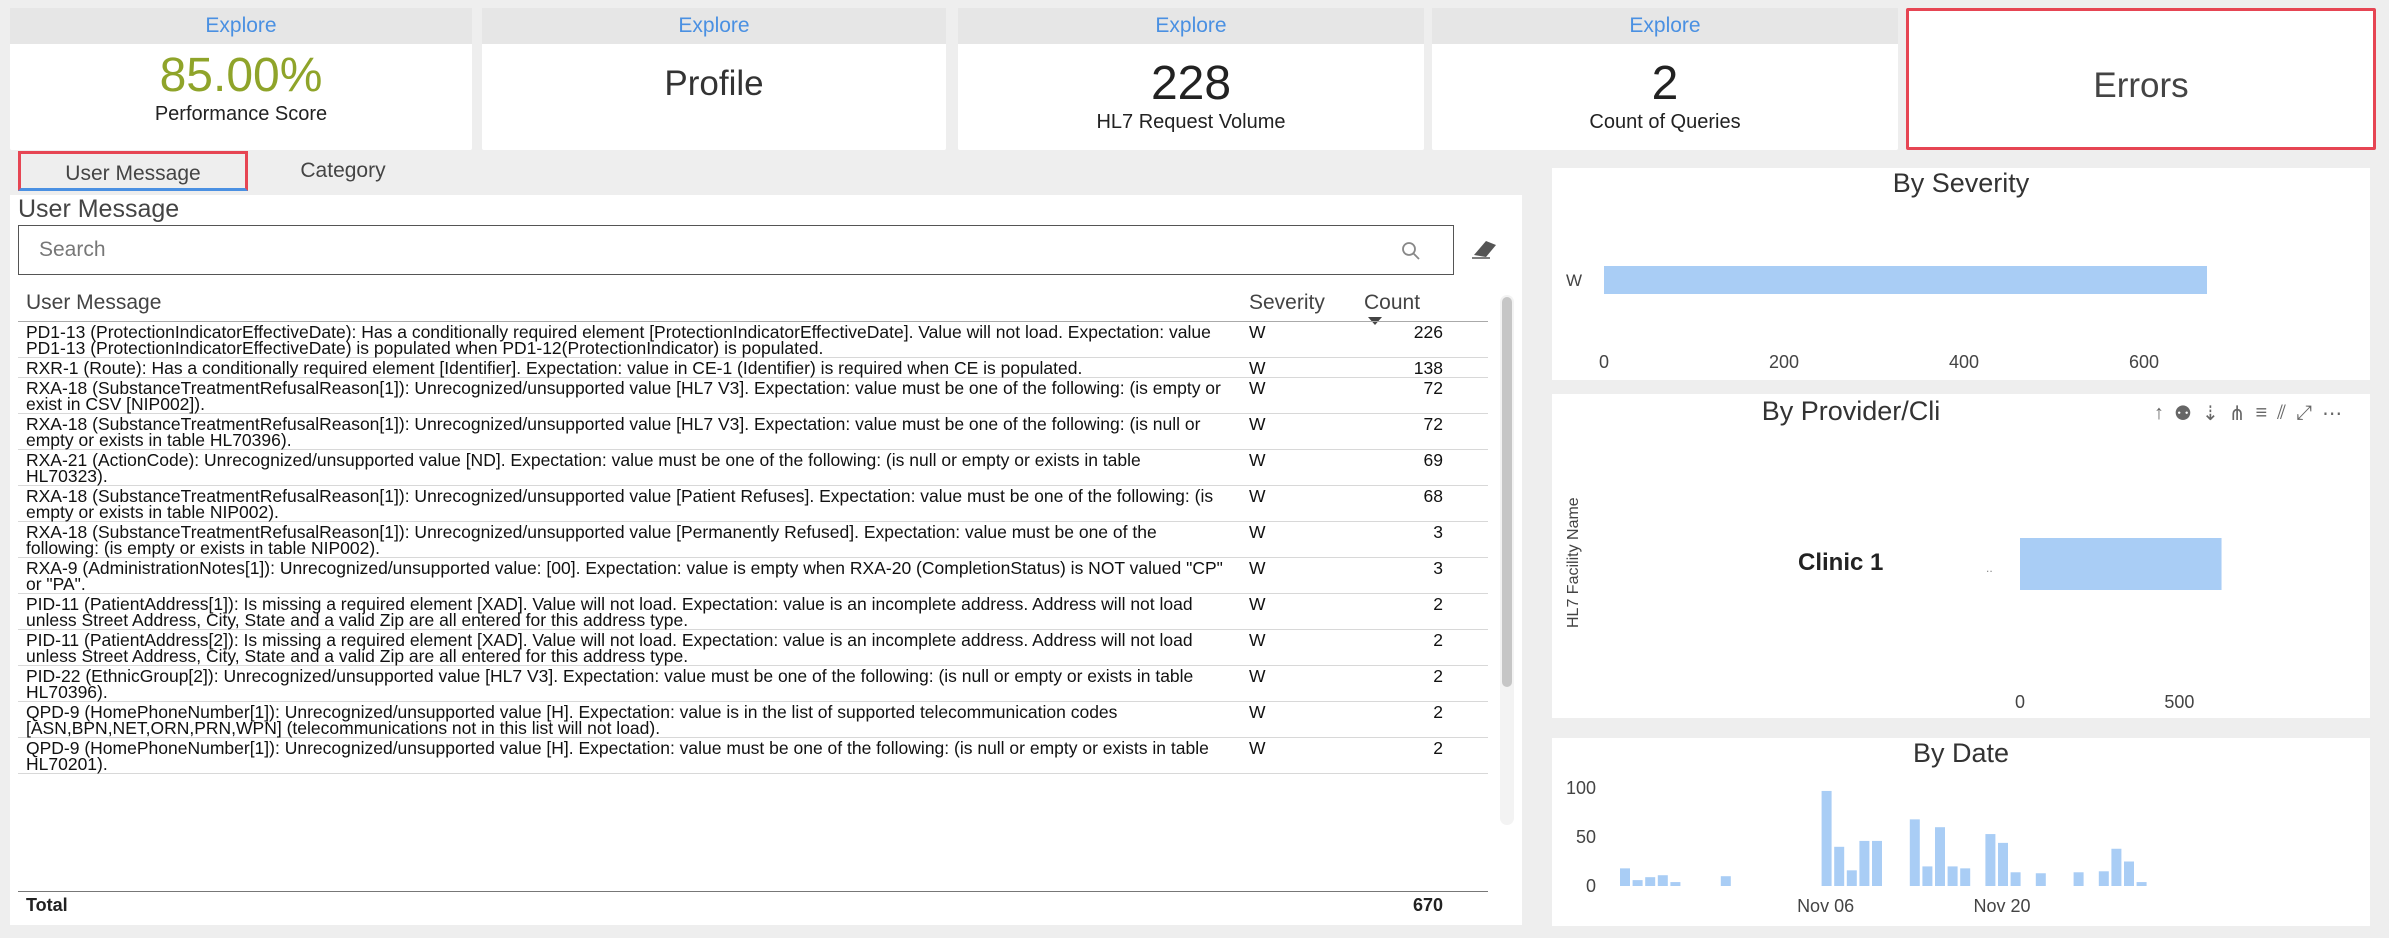 This screenshot has width=2389, height=938. What do you see at coordinates (93, 303) in the screenshot?
I see `column-header-message: User Message` at bounding box center [93, 303].